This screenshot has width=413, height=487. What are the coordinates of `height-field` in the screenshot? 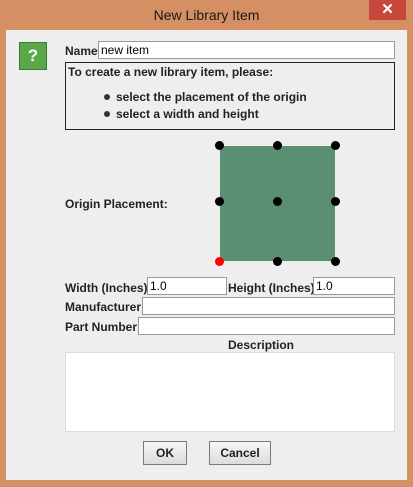 It's located at (354, 286).